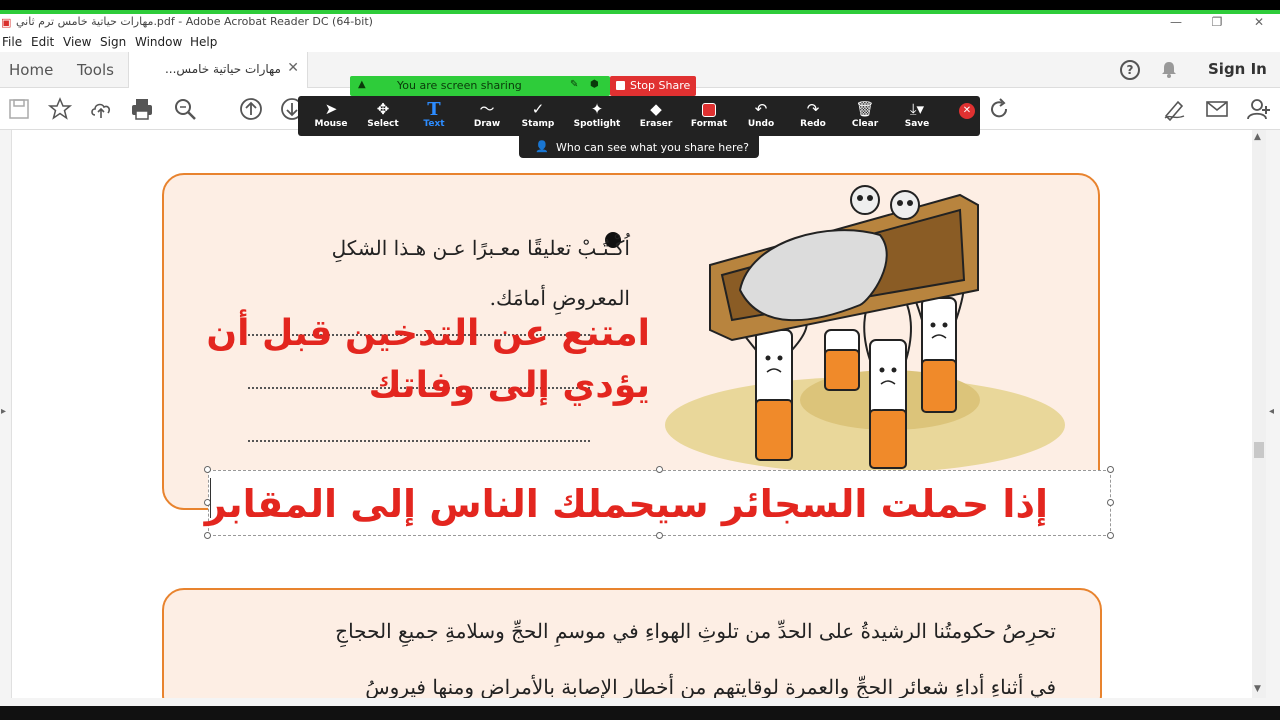 The width and height of the screenshot is (1280, 720). I want to click on mic-icon: ✎, so click(576, 85).